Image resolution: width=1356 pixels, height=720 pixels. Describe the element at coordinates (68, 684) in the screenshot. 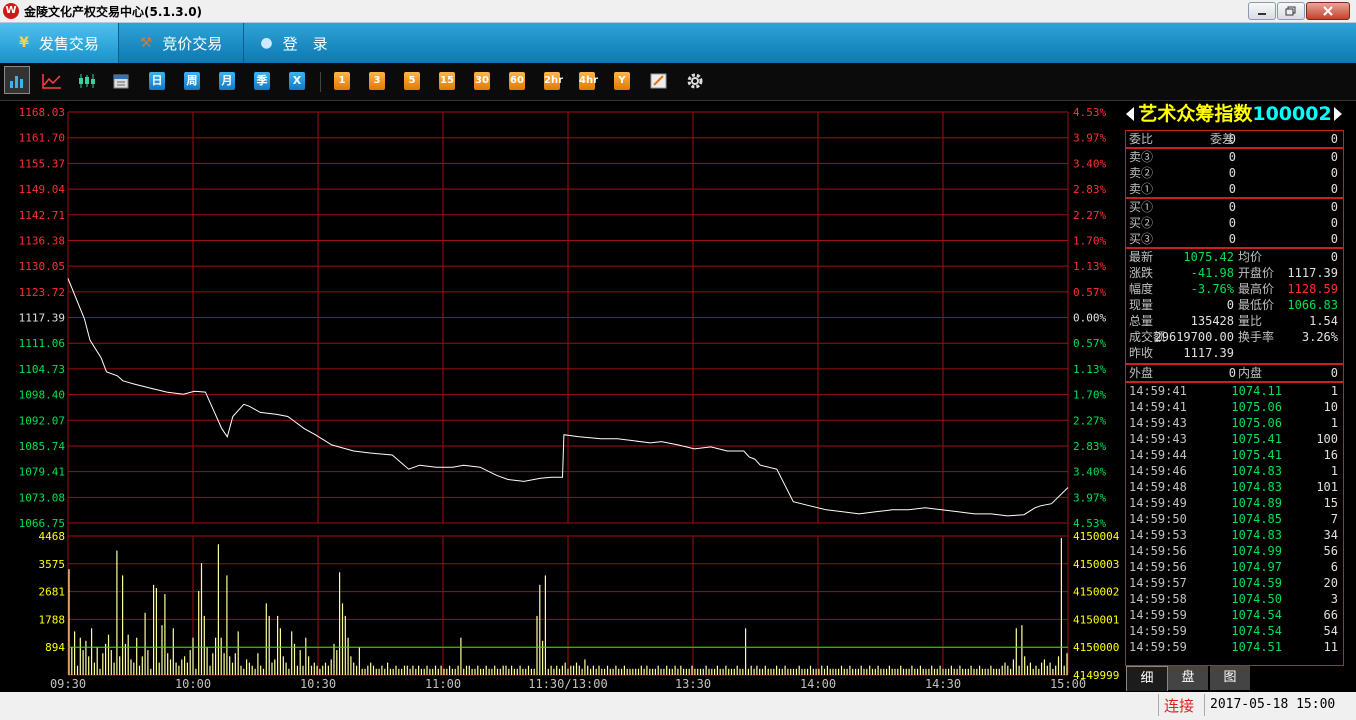

I see `time-tick-label: 09:30` at that location.